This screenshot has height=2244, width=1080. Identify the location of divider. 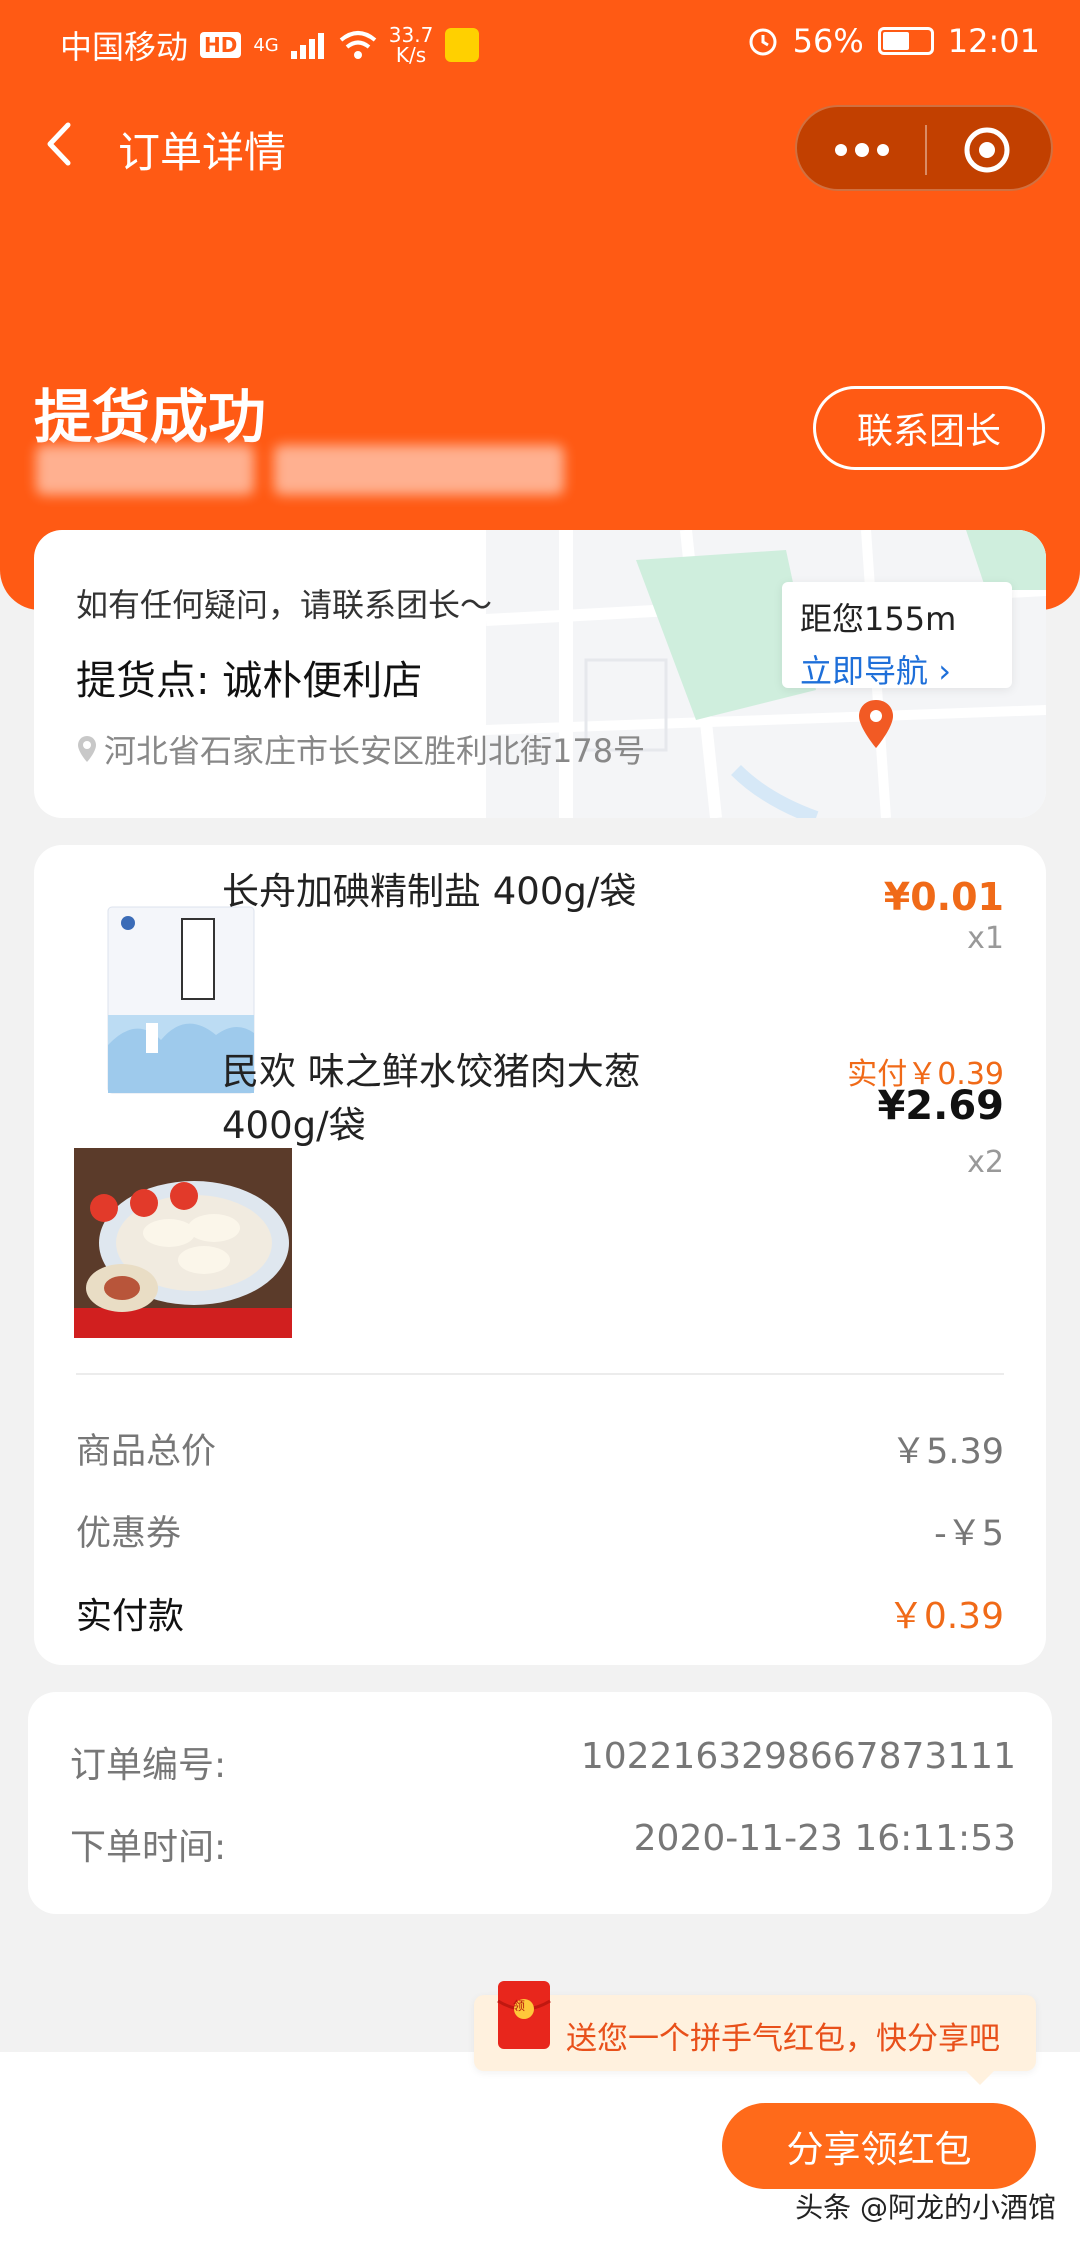
(540, 1374).